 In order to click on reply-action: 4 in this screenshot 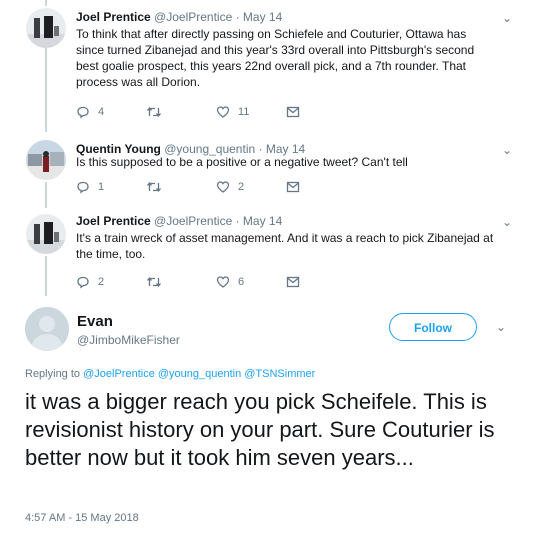, I will do `click(90, 112)`.